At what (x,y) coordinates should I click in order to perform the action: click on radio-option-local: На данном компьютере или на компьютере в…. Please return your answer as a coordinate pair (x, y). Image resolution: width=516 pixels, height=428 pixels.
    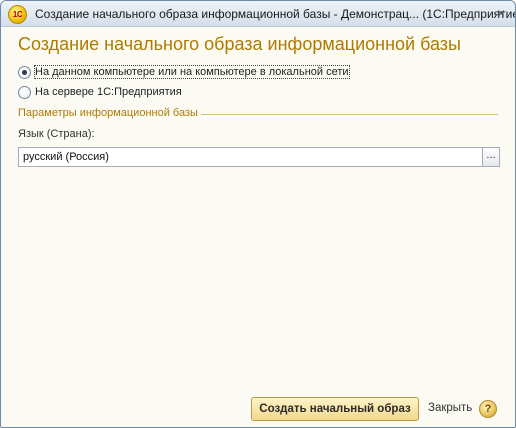
    Looking at the image, I should click on (184, 72).